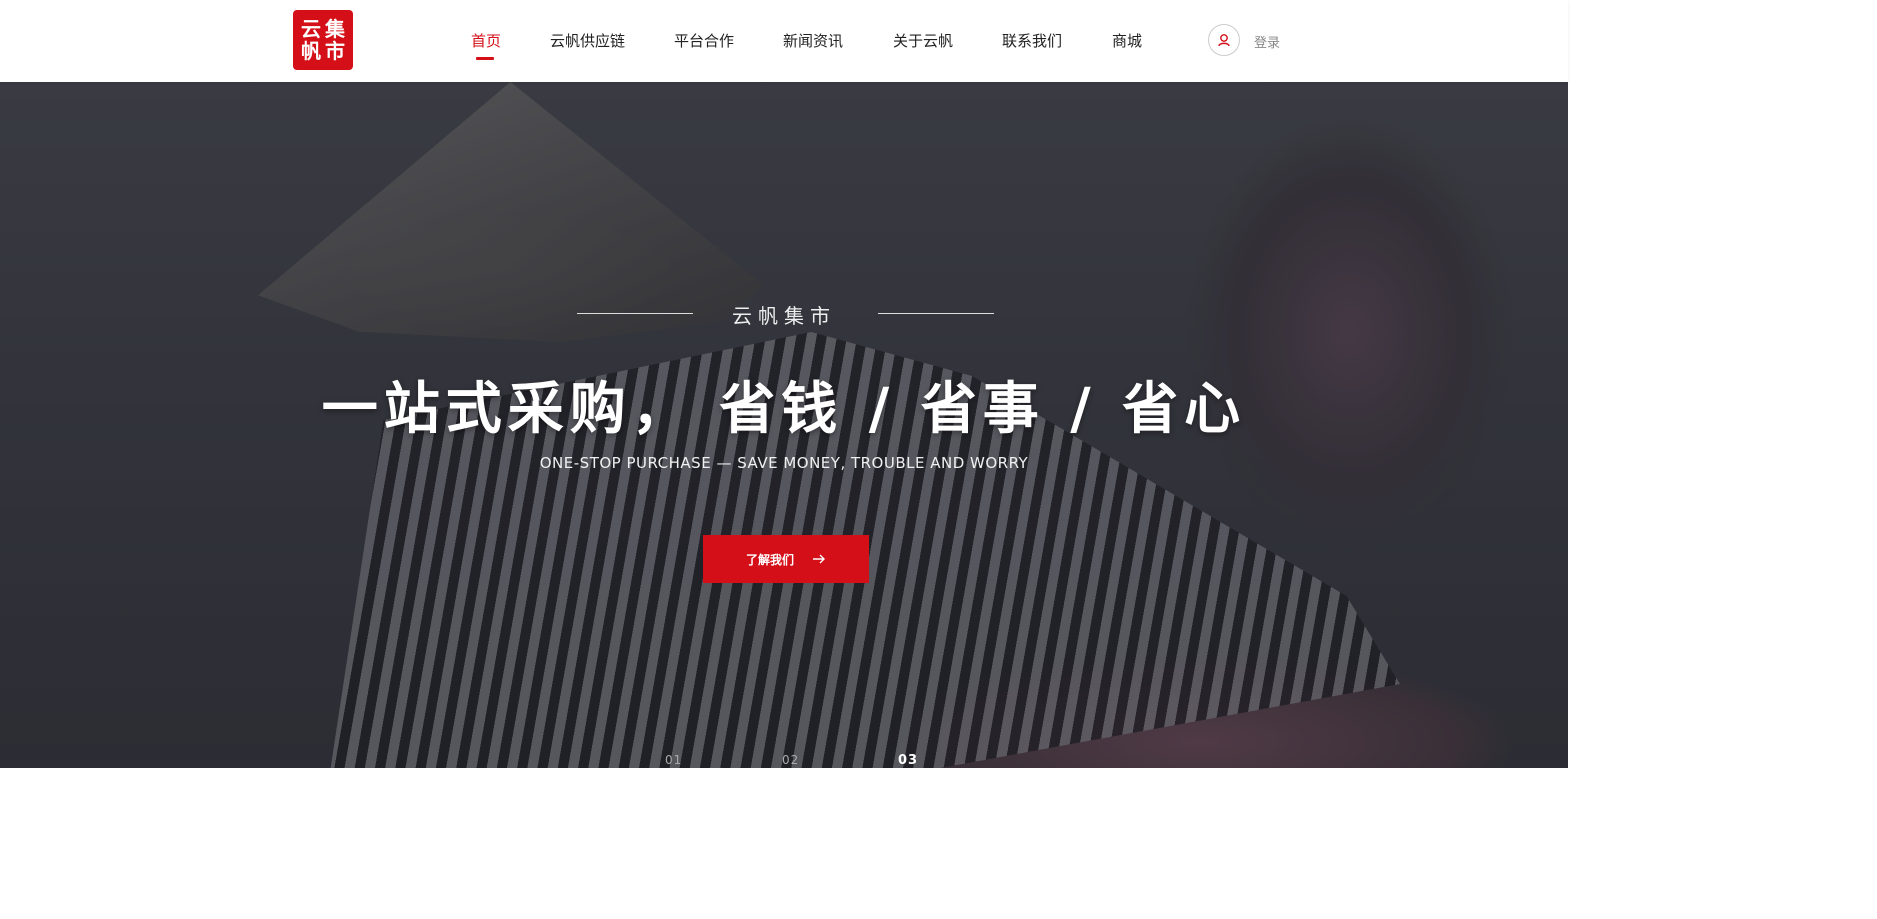  I want to click on user-icon, so click(1224, 40).